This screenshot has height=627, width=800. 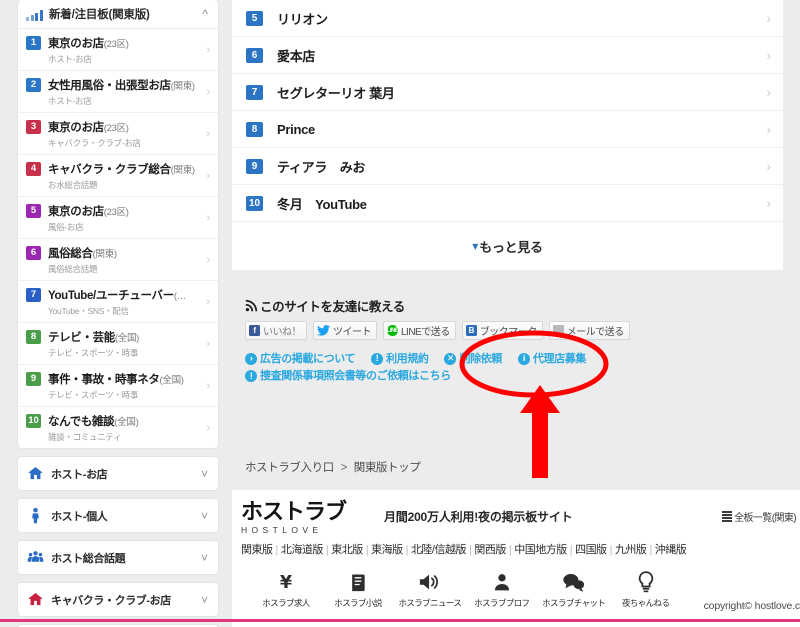 I want to click on home-icon, so click(x=35, y=473).